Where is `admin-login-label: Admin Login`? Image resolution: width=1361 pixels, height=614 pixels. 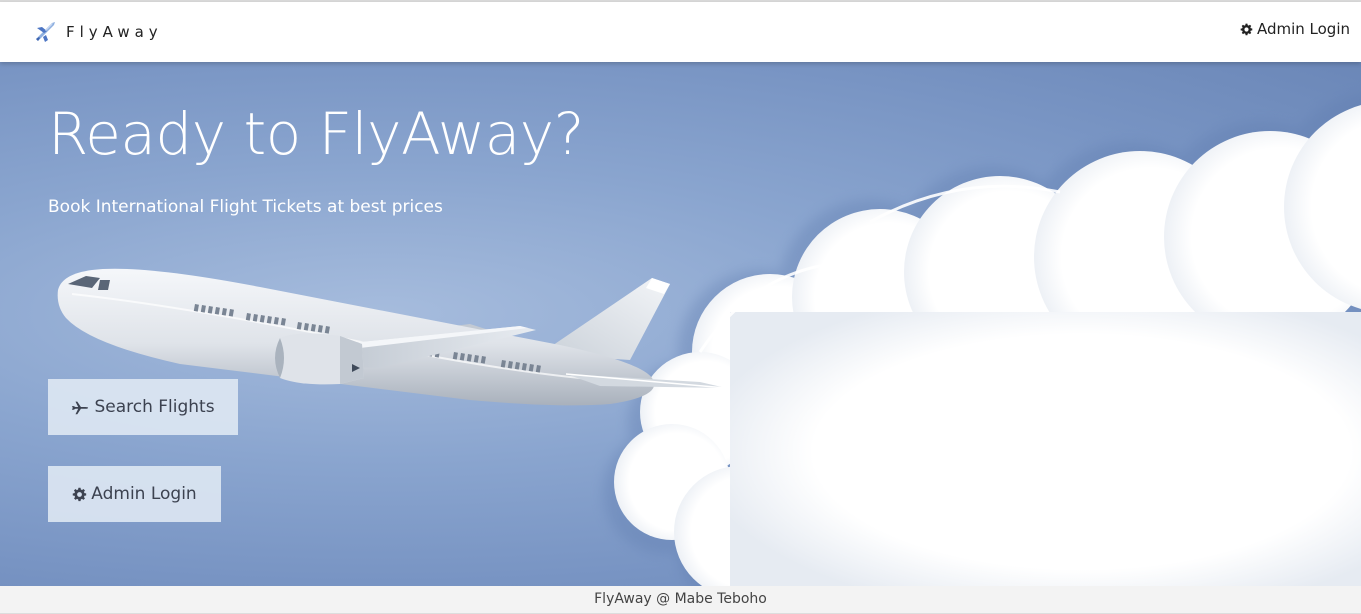
admin-login-label: Admin Login is located at coordinates (144, 494).